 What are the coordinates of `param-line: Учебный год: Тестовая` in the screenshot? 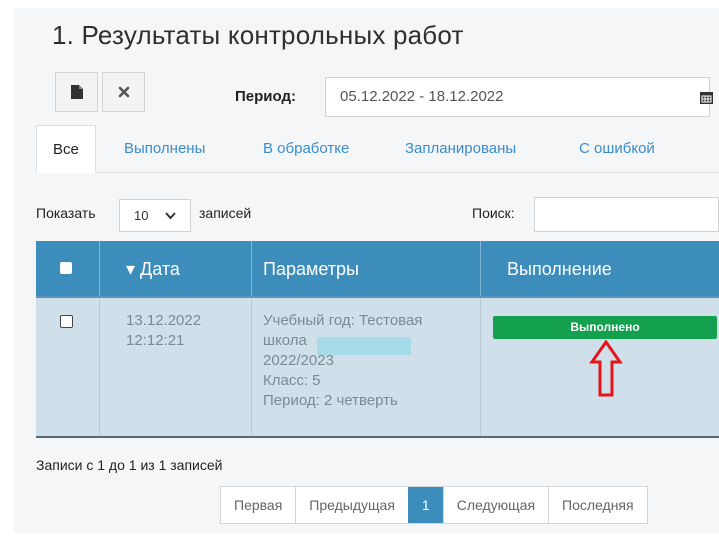 It's located at (343, 320).